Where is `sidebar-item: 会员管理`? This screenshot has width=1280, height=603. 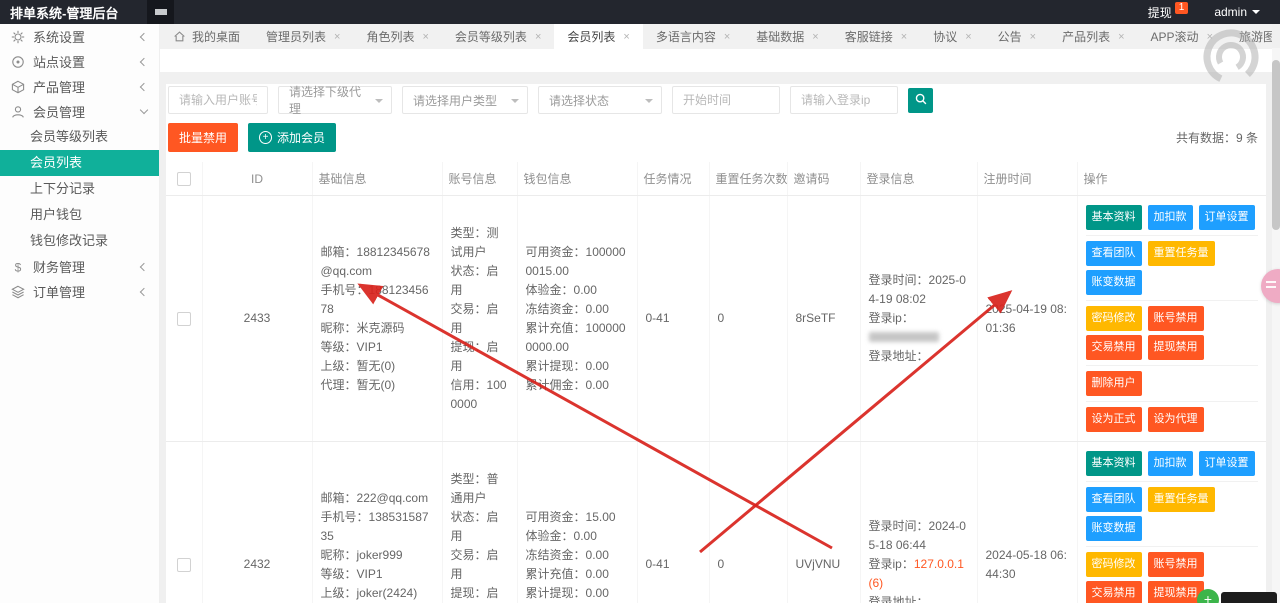
sidebar-item: 会员管理 is located at coordinates (79, 111).